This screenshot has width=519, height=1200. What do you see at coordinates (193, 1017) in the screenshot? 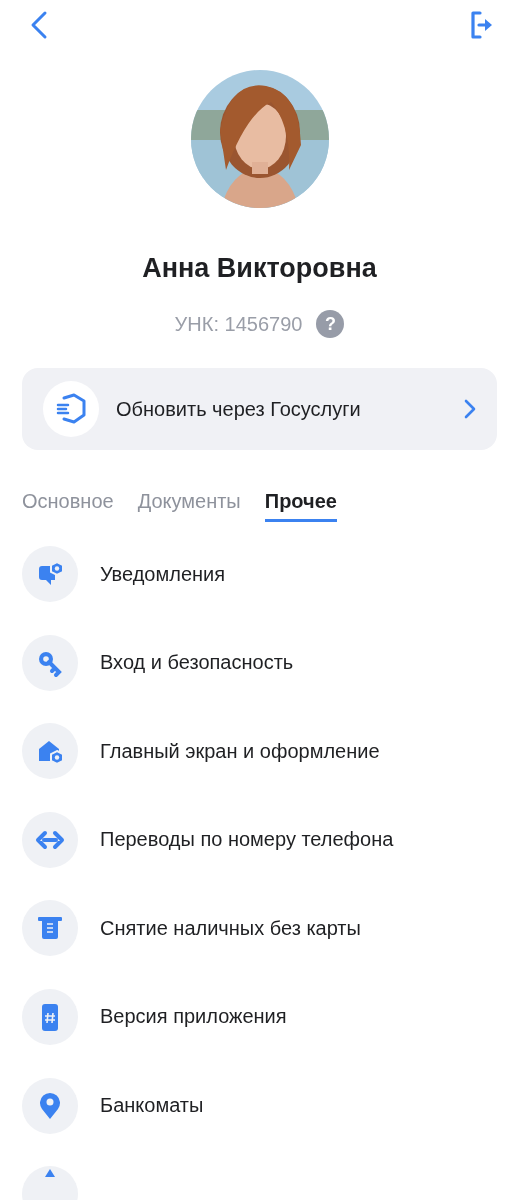
I see `menu-item: Версия приложения` at bounding box center [193, 1017].